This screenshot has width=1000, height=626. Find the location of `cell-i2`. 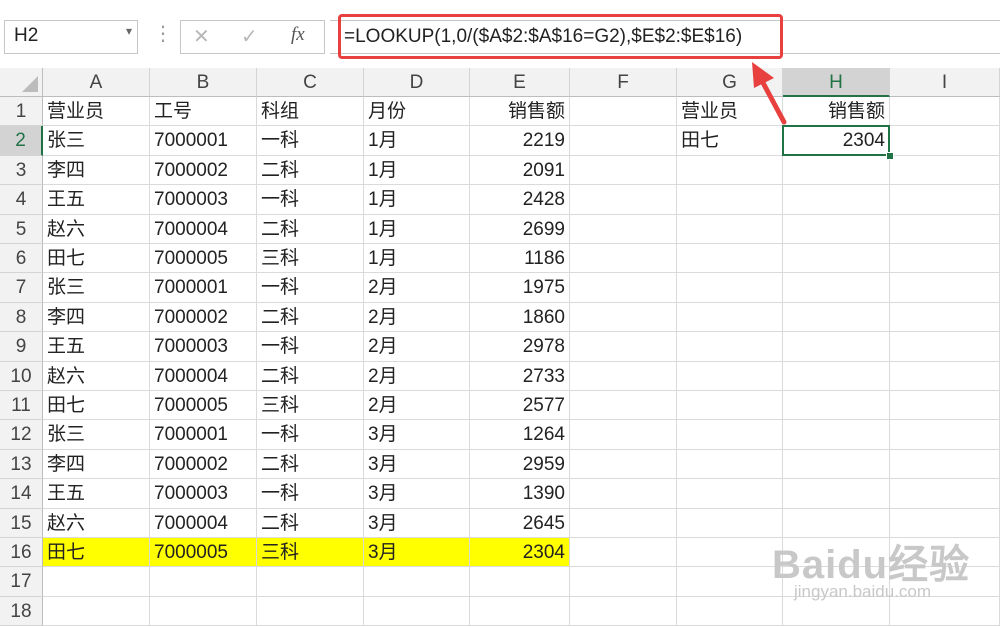

cell-i2 is located at coordinates (945, 141).